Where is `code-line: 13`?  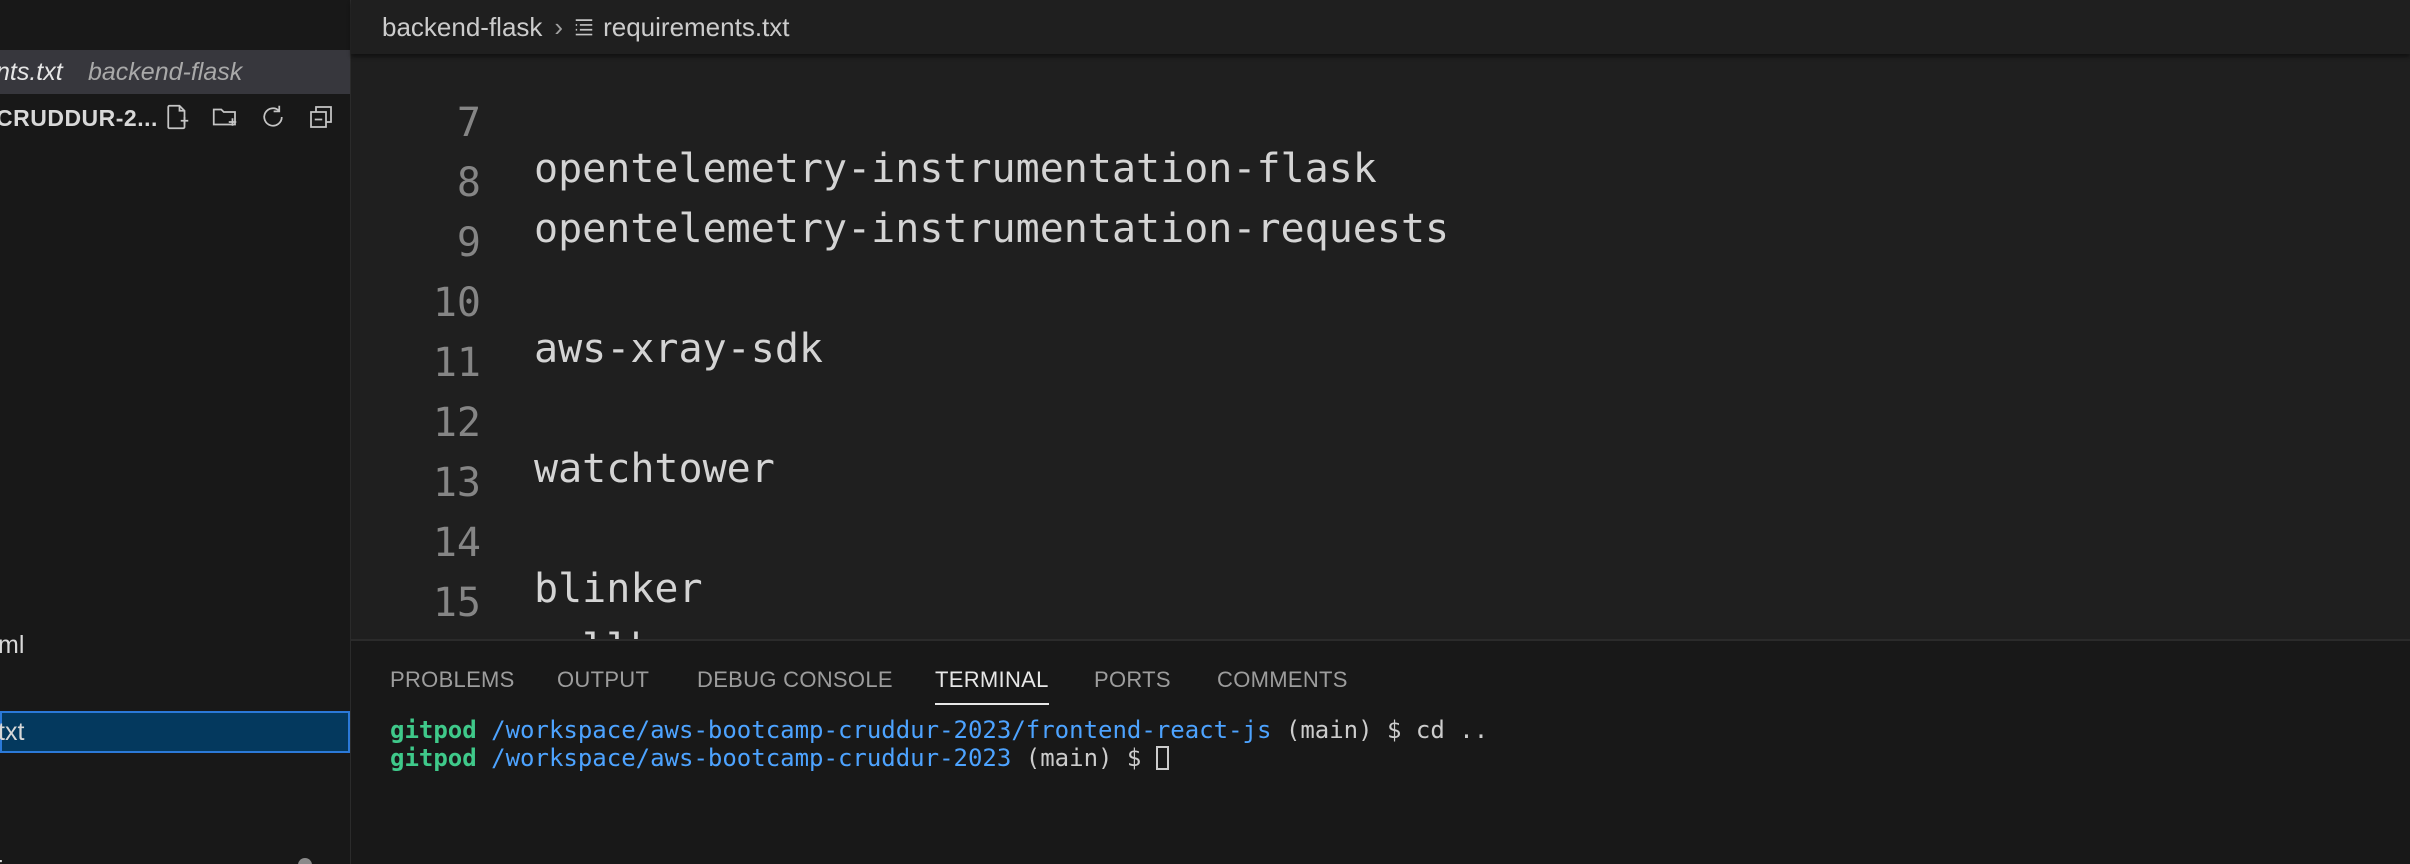
code-line: 13 is located at coordinates (1380, 460).